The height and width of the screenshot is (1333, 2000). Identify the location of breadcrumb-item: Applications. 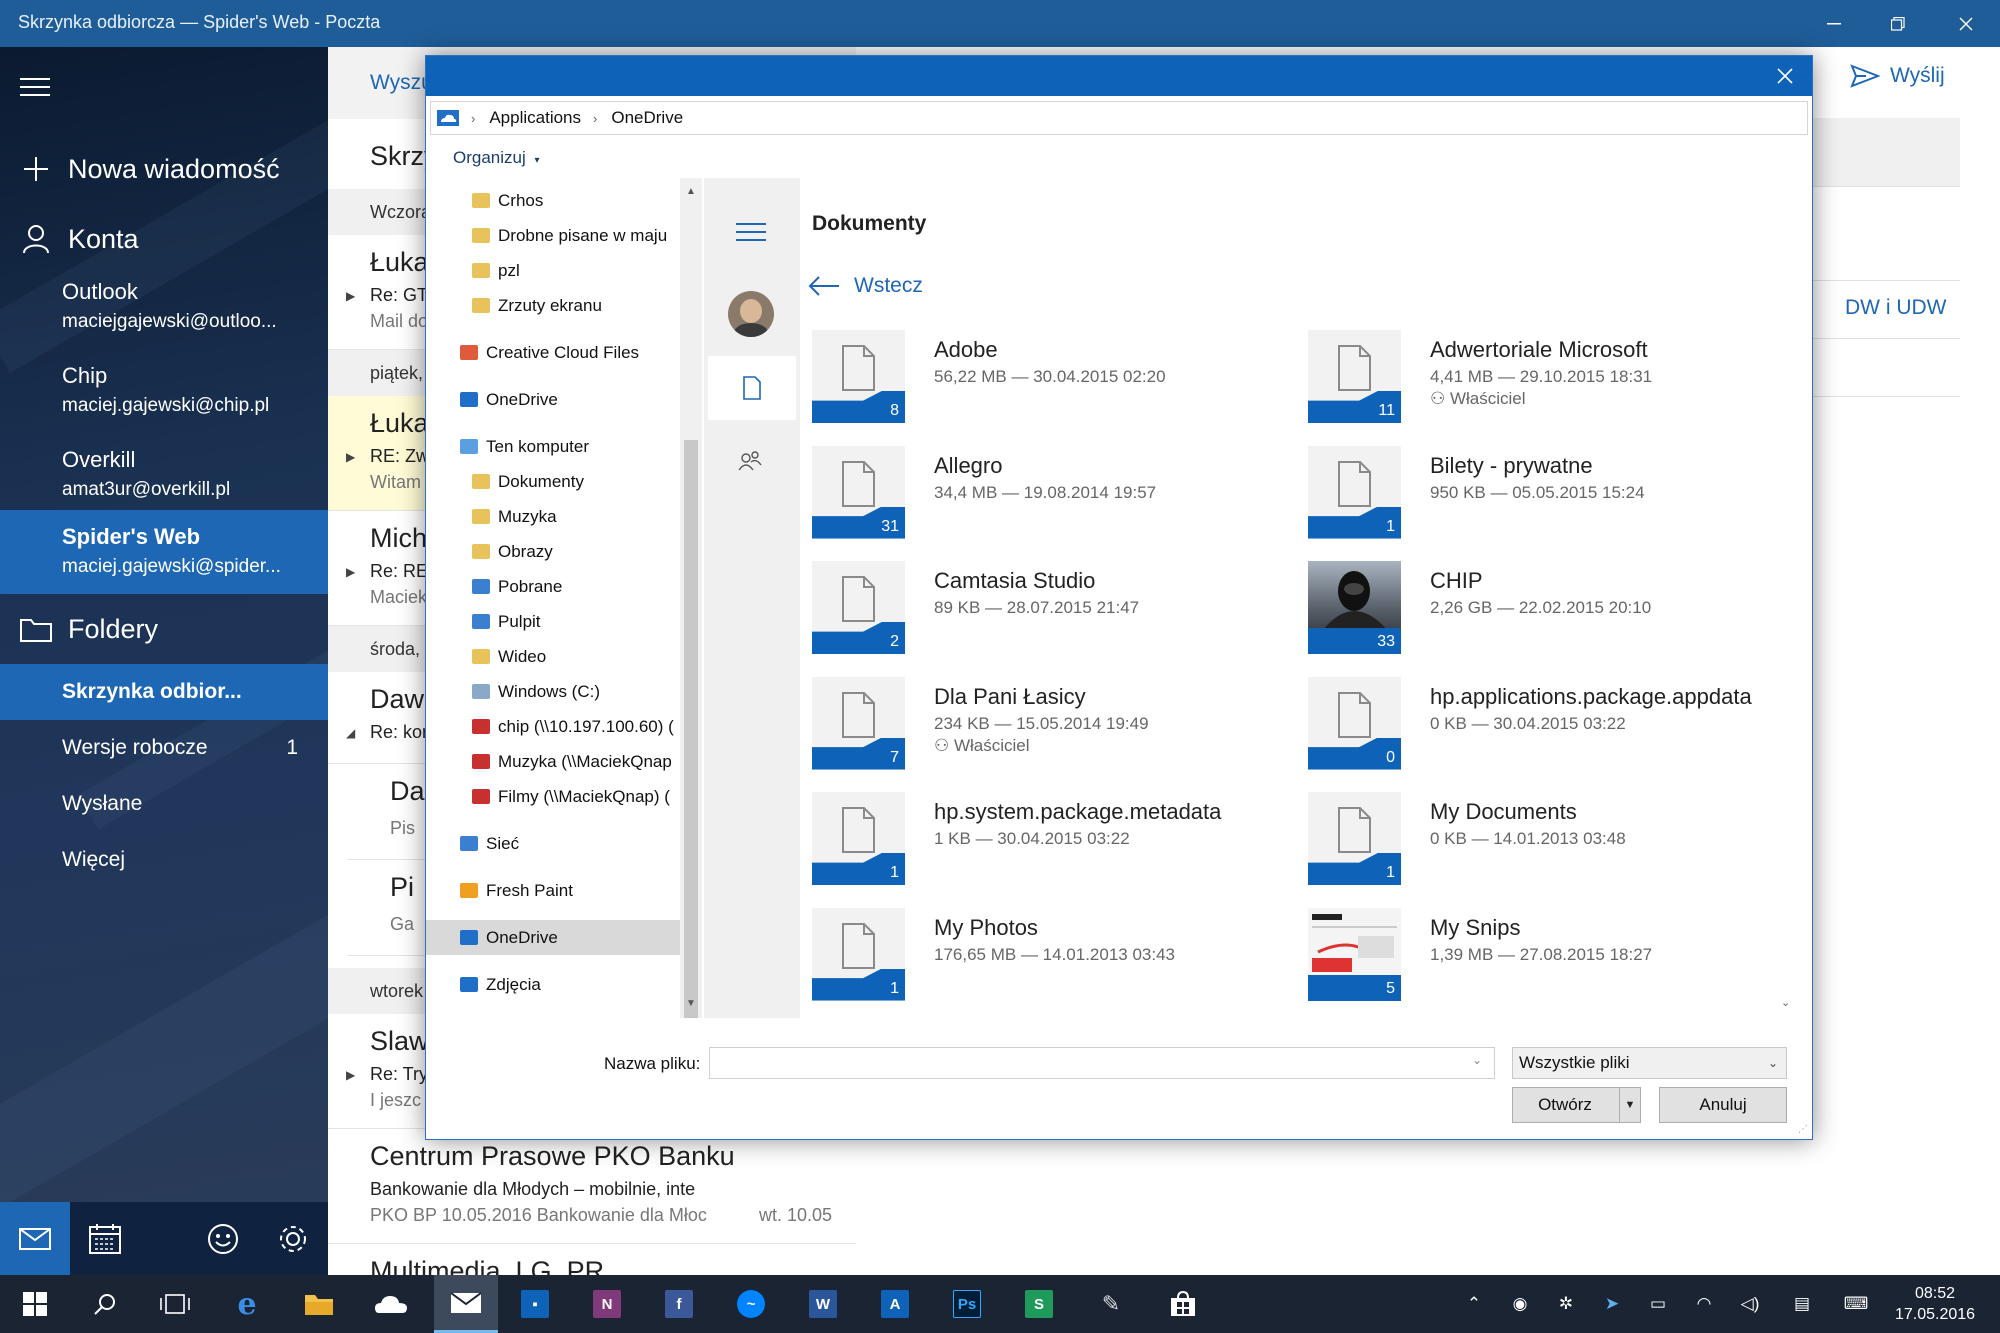
(535, 118).